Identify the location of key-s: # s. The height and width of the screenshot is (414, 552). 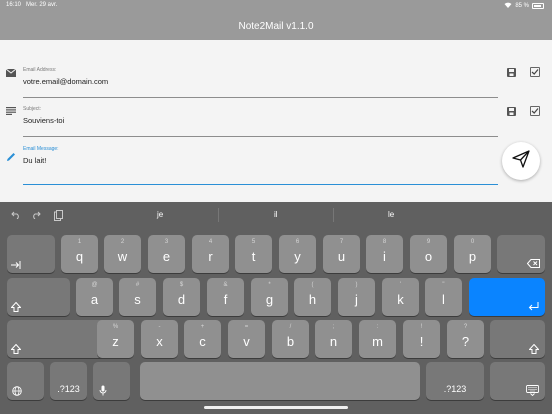
(137, 297).